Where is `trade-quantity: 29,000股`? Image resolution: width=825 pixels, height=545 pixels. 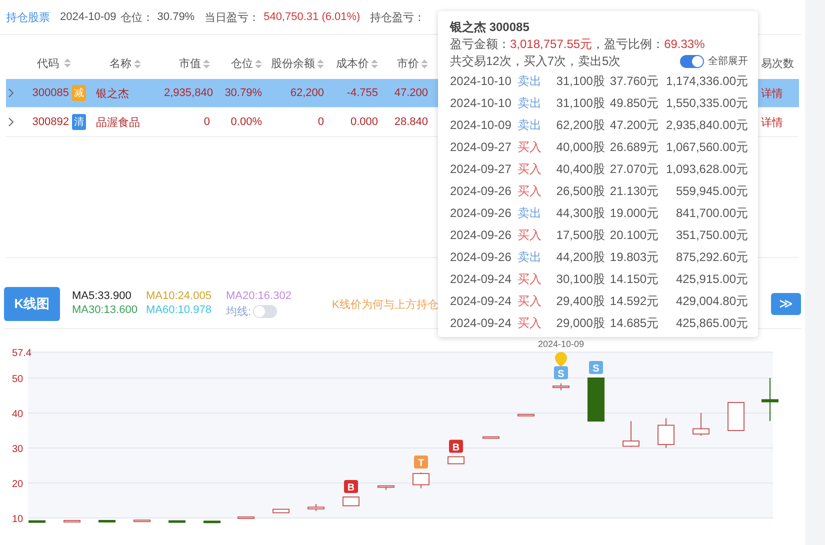
trade-quantity: 29,000股 is located at coordinates (580, 323).